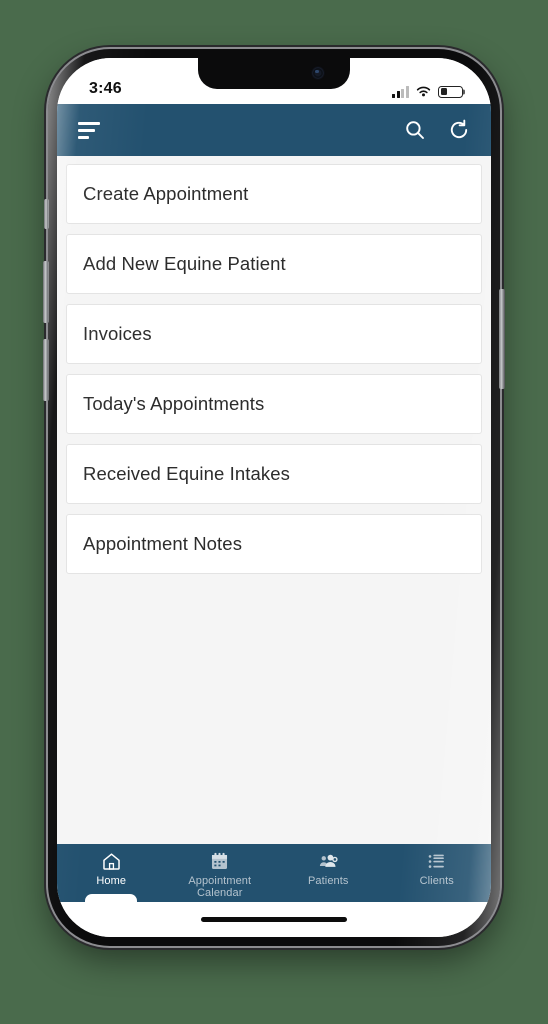 This screenshot has height=1024, width=548. What do you see at coordinates (163, 543) in the screenshot?
I see `menu-item-label: Appointment Notes` at bounding box center [163, 543].